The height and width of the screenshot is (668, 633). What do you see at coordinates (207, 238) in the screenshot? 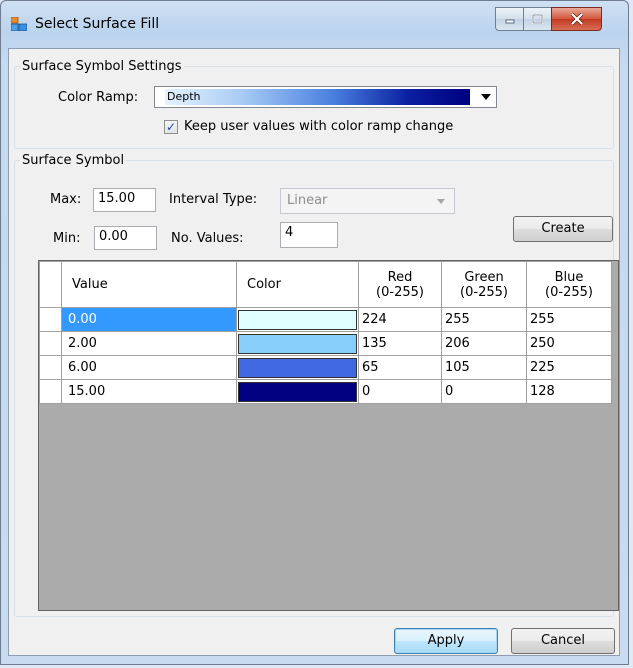
I see `no-values-label: No. Values:` at bounding box center [207, 238].